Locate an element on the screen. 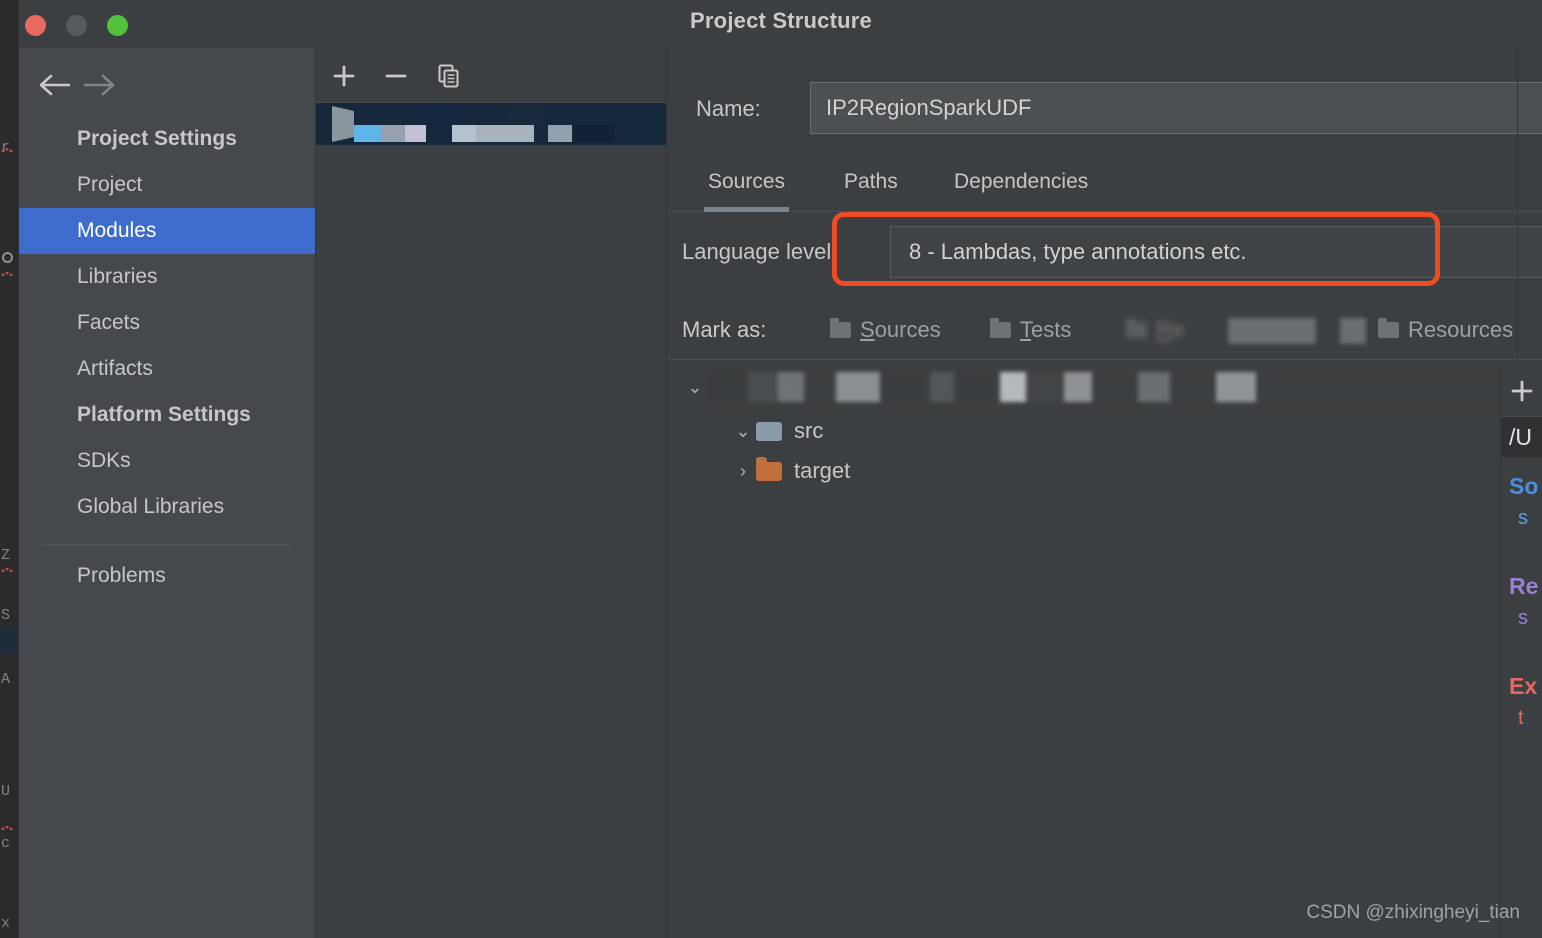  tree-row-src: ⌄ src is located at coordinates (776, 431).